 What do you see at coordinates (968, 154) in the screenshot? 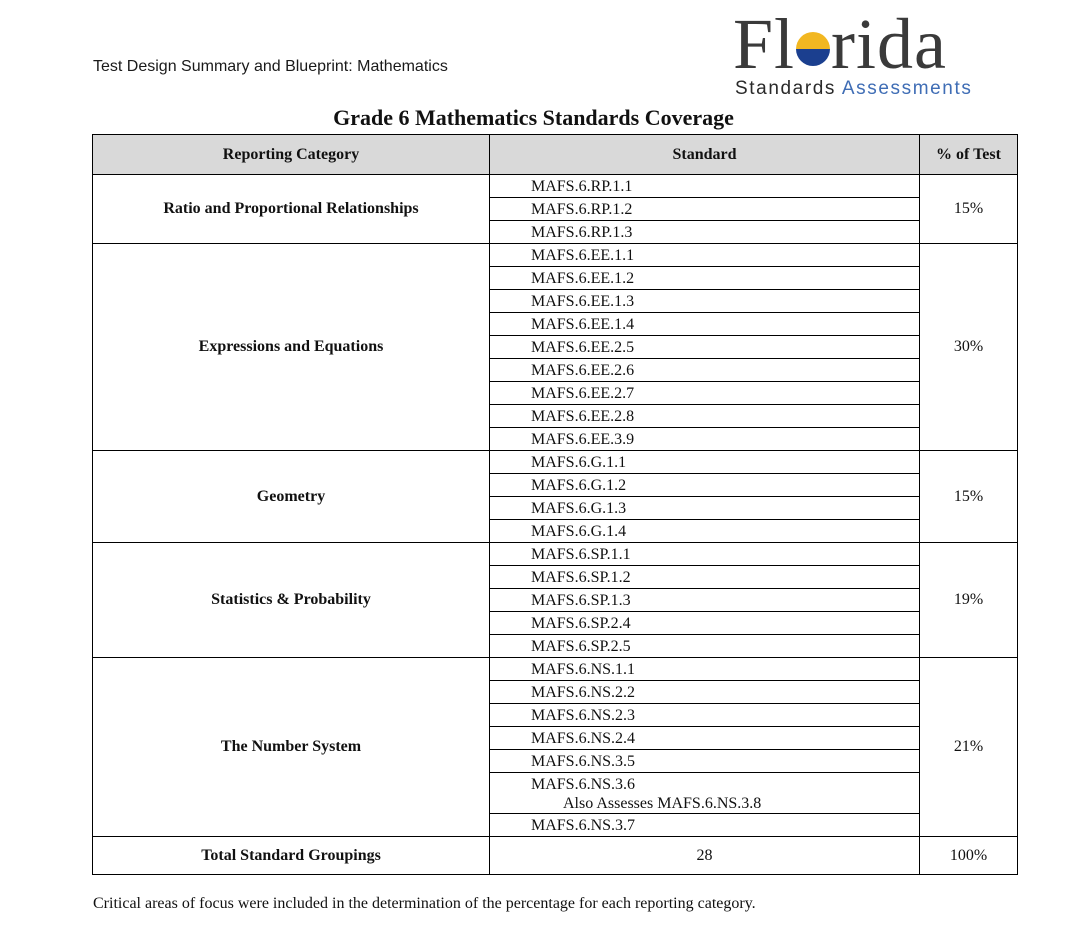
I see `column-header-percent: % of Test` at bounding box center [968, 154].